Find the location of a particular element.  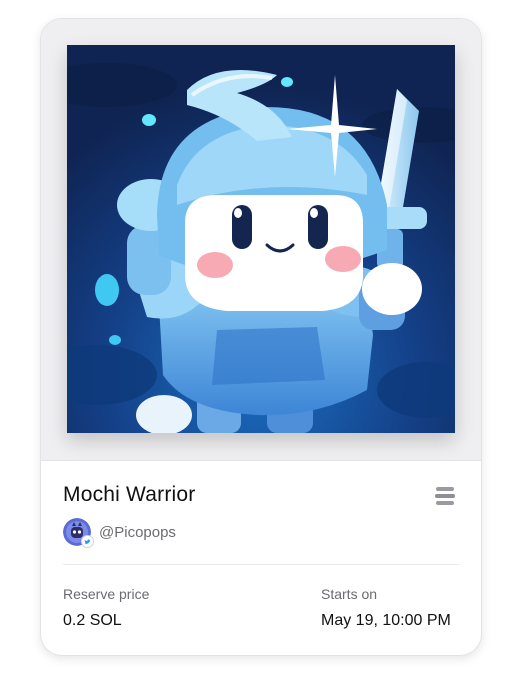

start-date-value: May 19, 10:00 PM is located at coordinates (386, 620).